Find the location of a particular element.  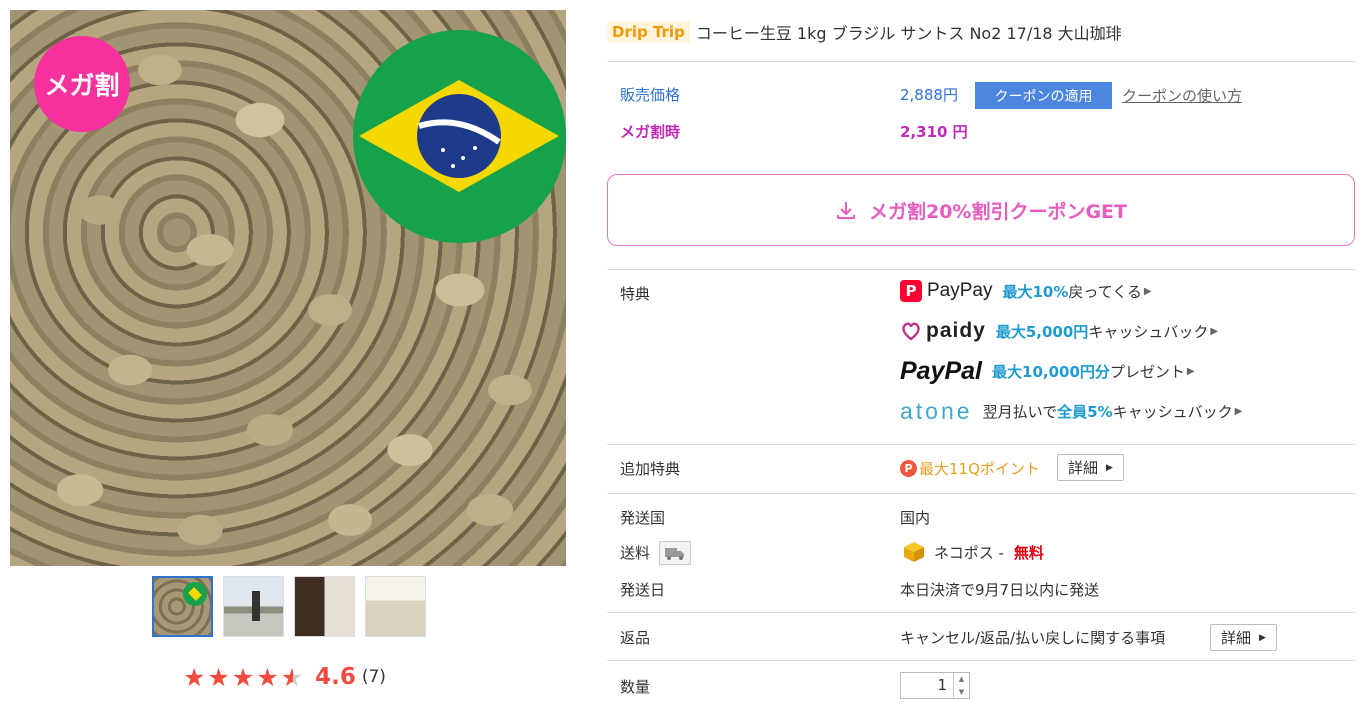

brazil-flag-image is located at coordinates (459, 136).